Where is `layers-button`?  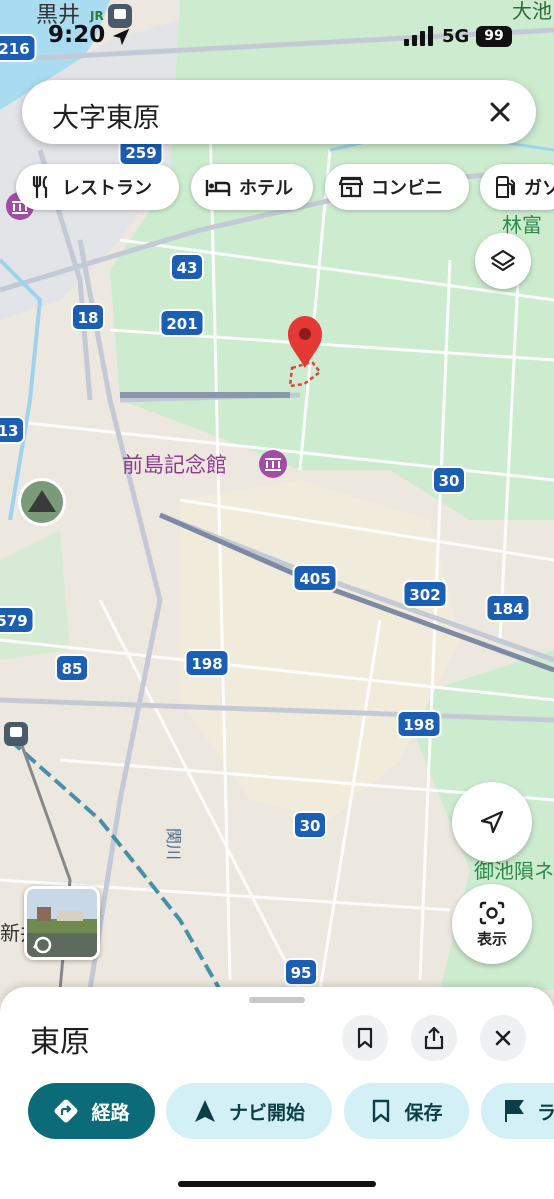 layers-button is located at coordinates (503, 261).